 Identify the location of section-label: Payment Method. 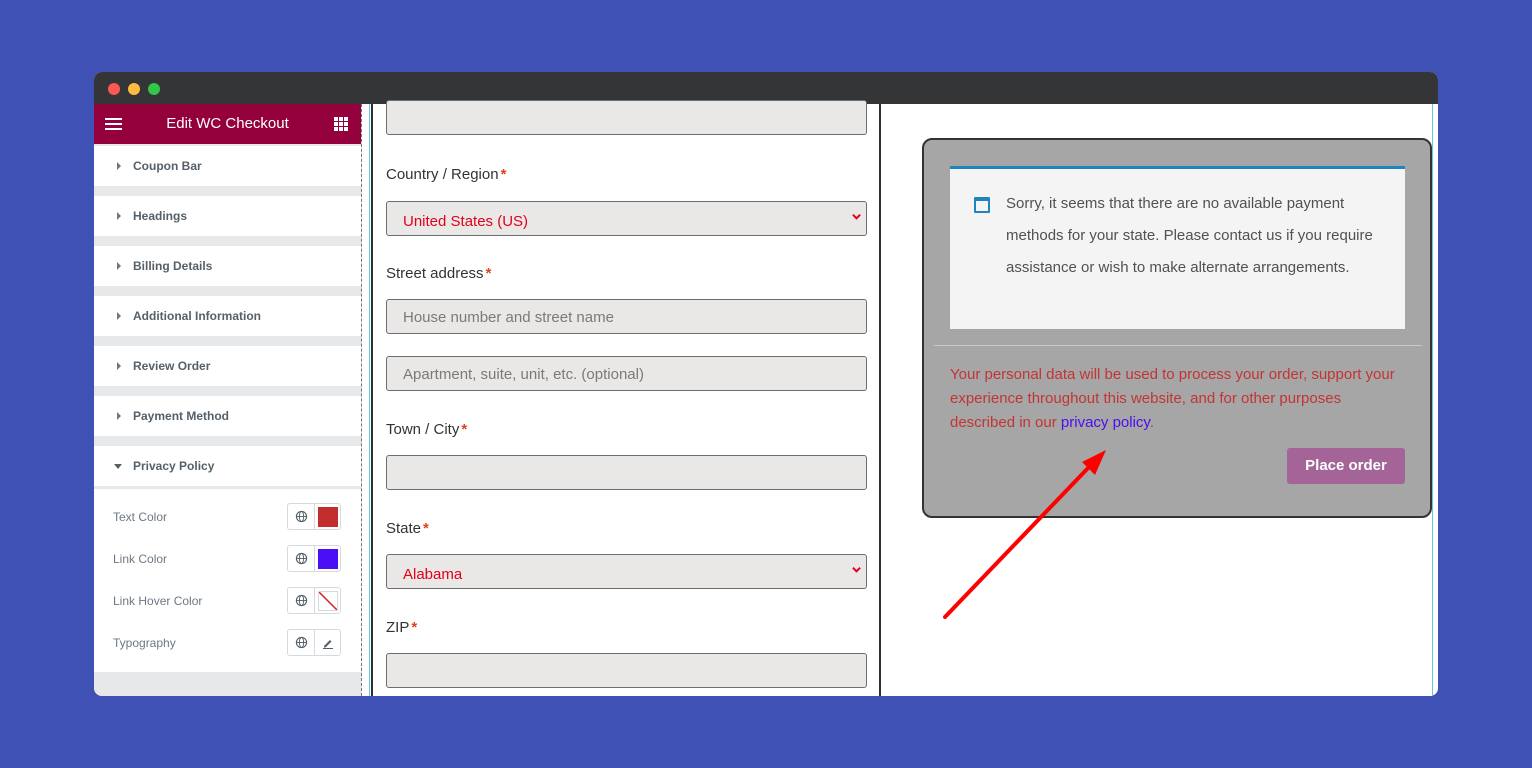
(181, 416).